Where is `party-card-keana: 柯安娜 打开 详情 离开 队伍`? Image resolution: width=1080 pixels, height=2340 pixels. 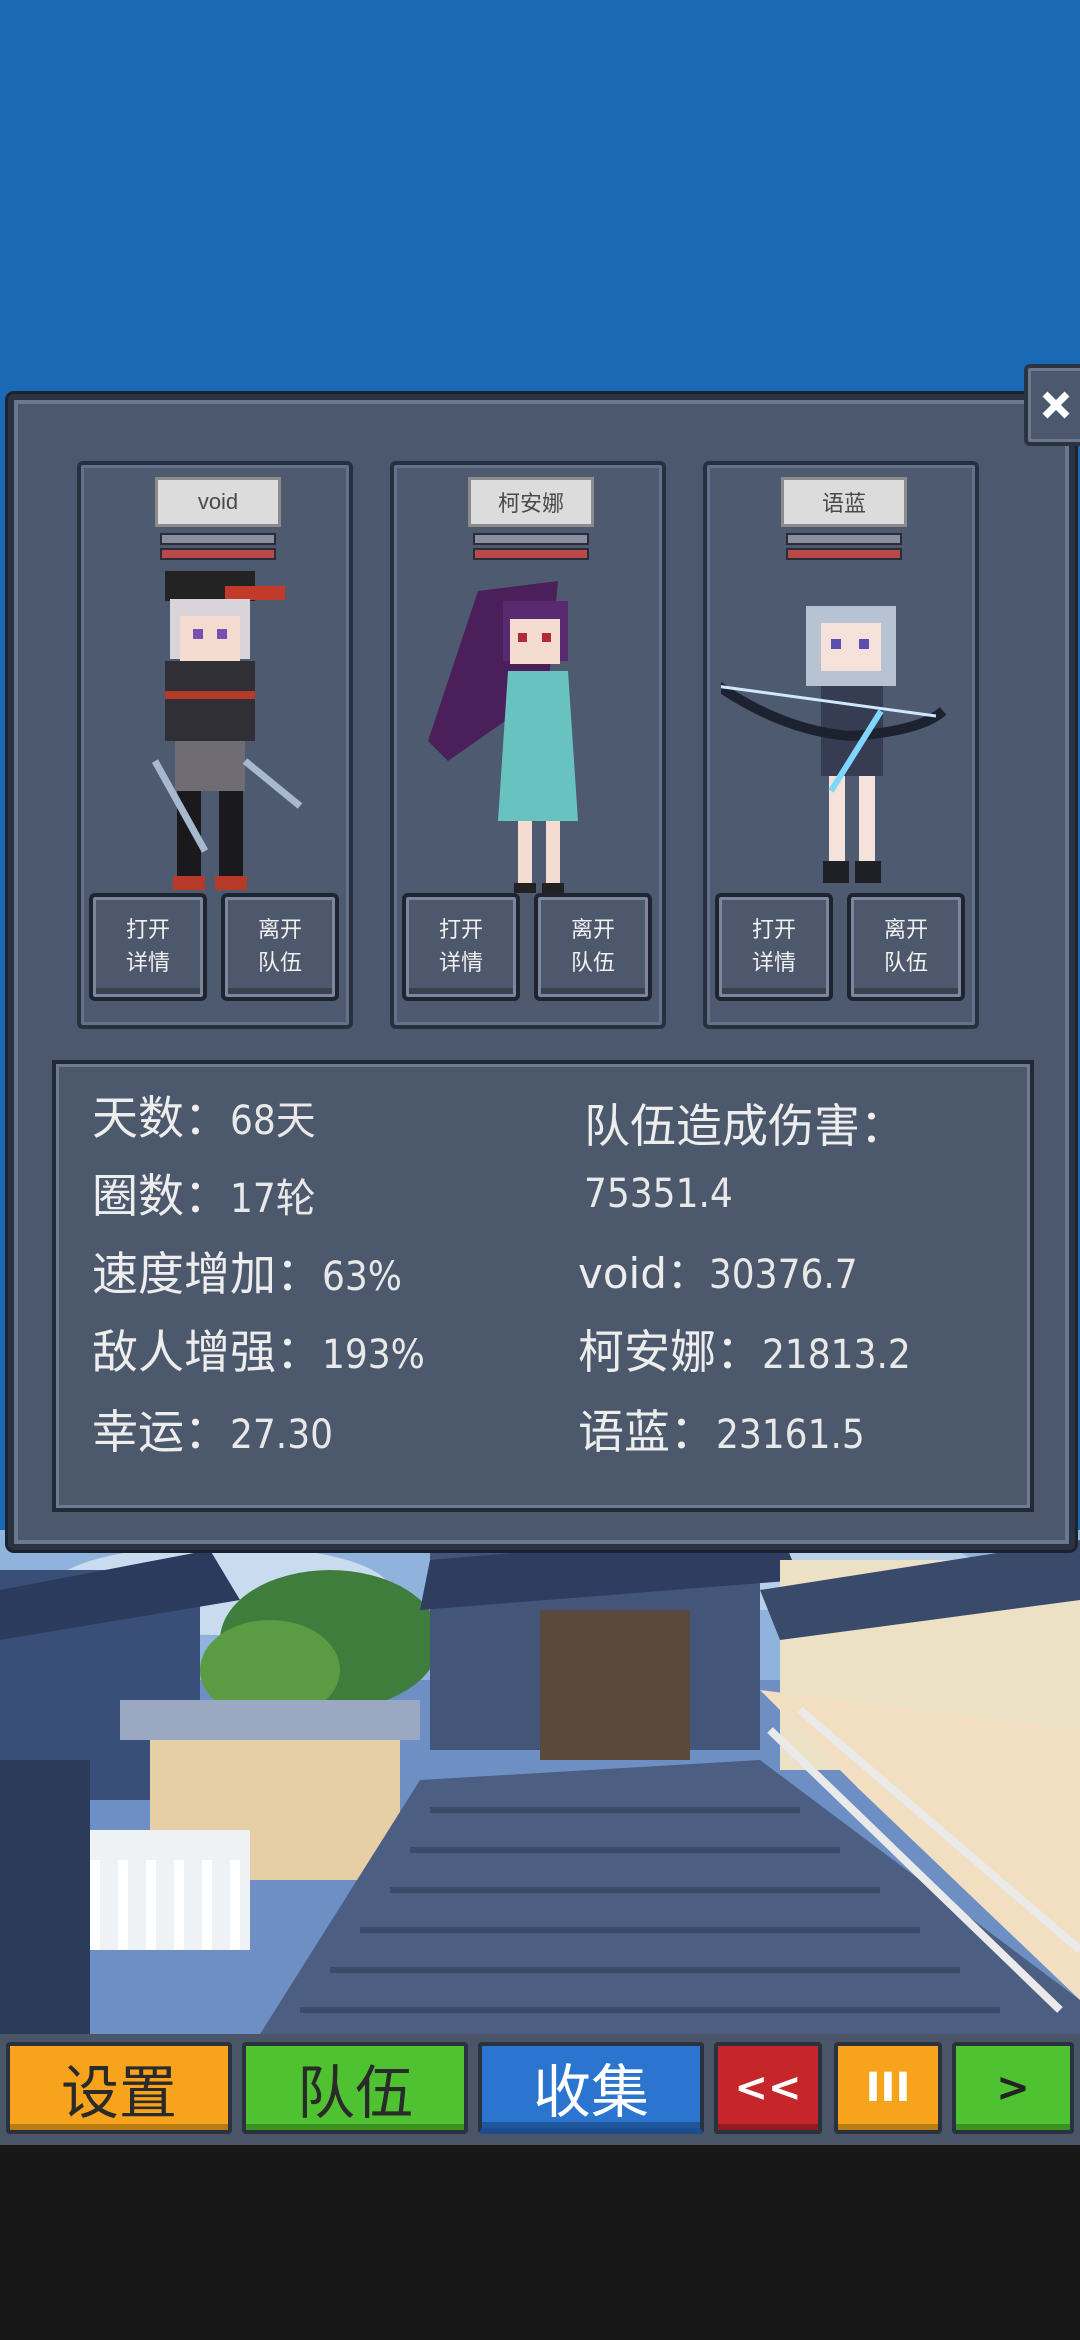
party-card-keana: 柯安娜 打开 详情 离开 队伍 is located at coordinates (528, 745).